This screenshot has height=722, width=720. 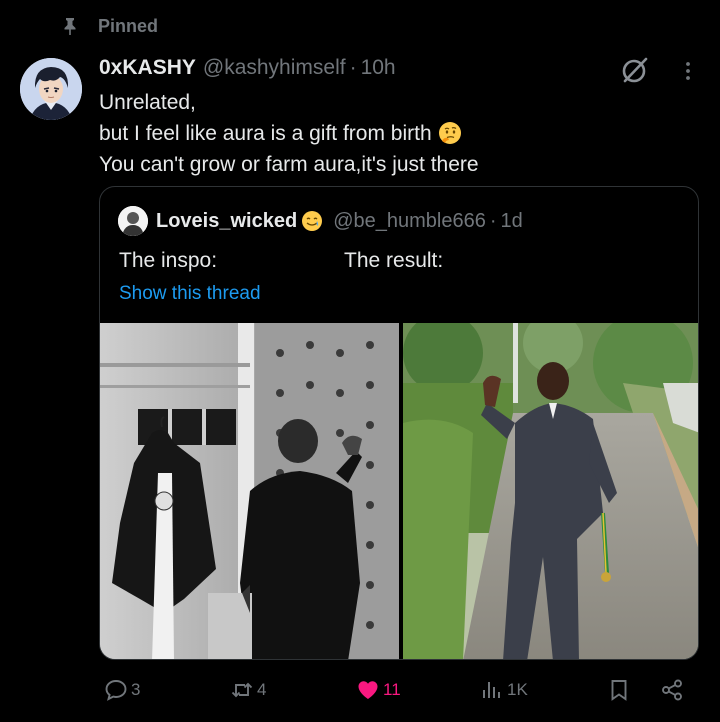 I want to click on grok-icon, so click(x=635, y=70).